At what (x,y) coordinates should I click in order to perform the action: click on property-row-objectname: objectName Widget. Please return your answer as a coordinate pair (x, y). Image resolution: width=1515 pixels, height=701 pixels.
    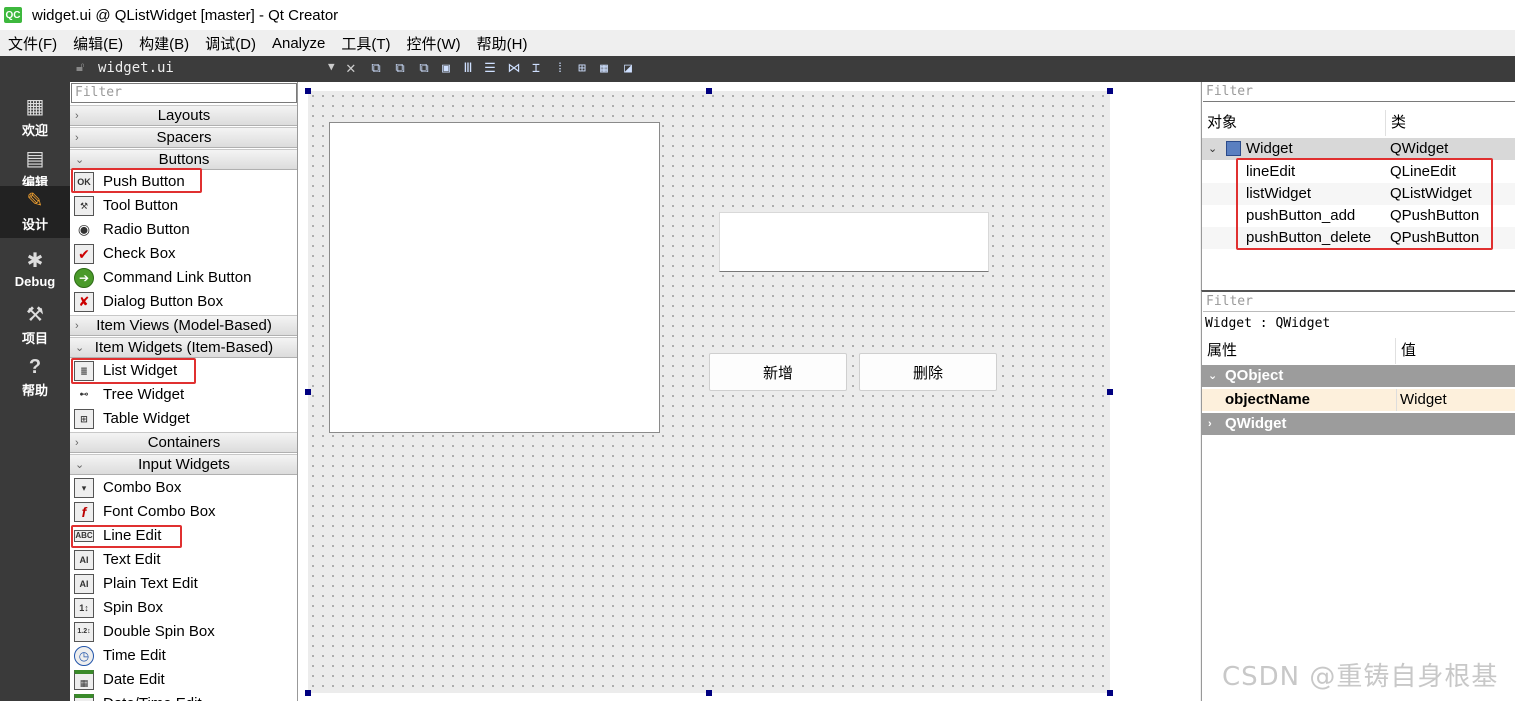
    Looking at the image, I should click on (1358, 400).